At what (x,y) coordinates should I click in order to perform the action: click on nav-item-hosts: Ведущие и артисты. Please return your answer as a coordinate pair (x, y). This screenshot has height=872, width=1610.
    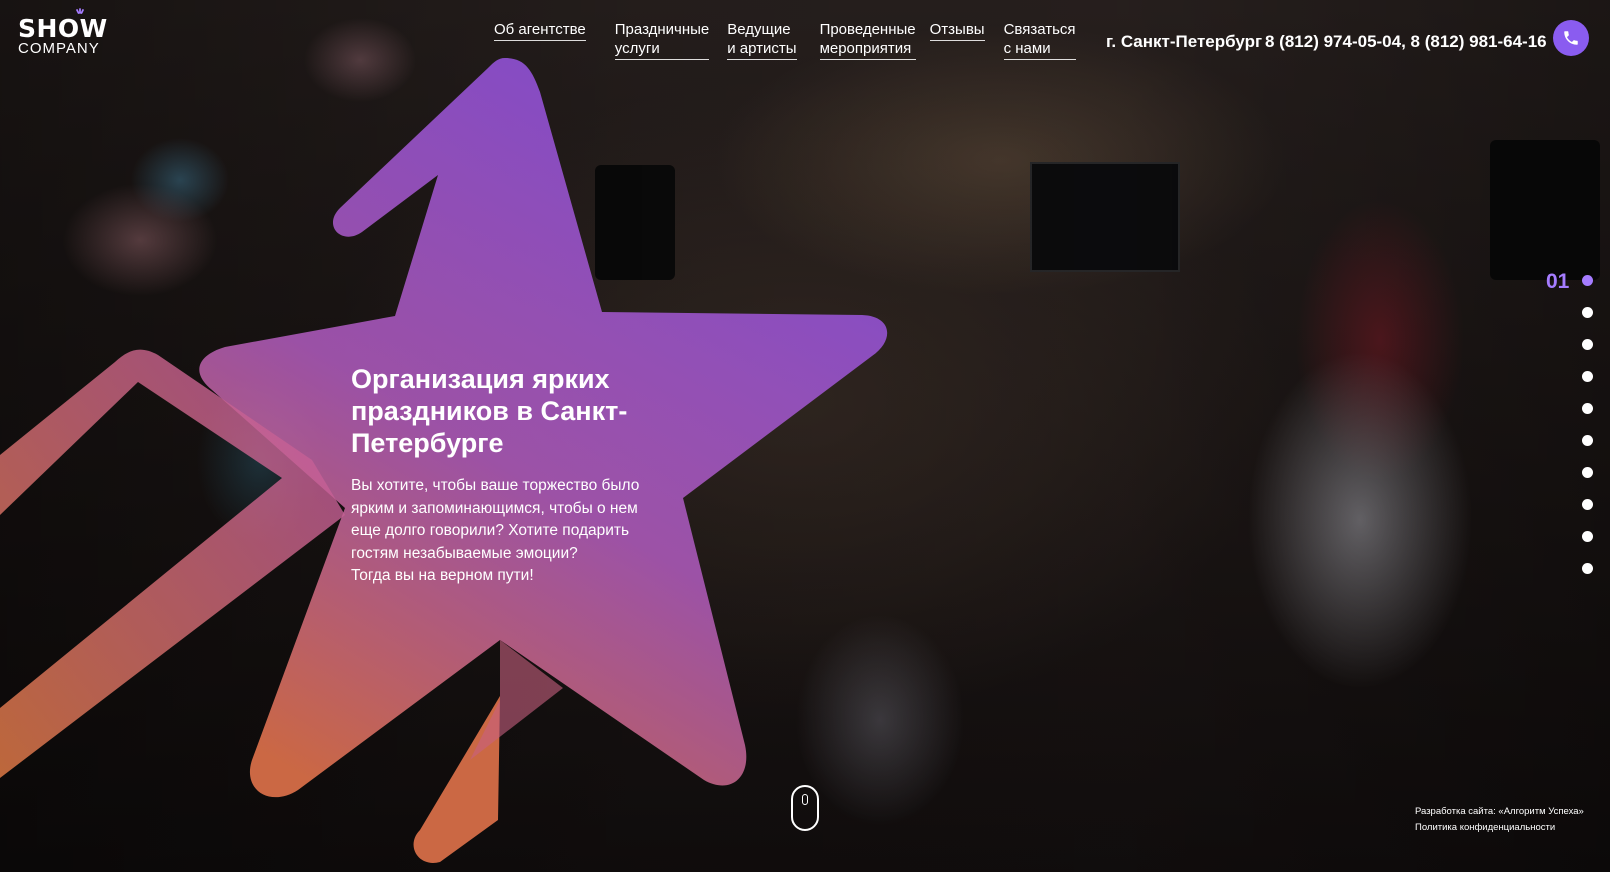
    Looking at the image, I should click on (762, 40).